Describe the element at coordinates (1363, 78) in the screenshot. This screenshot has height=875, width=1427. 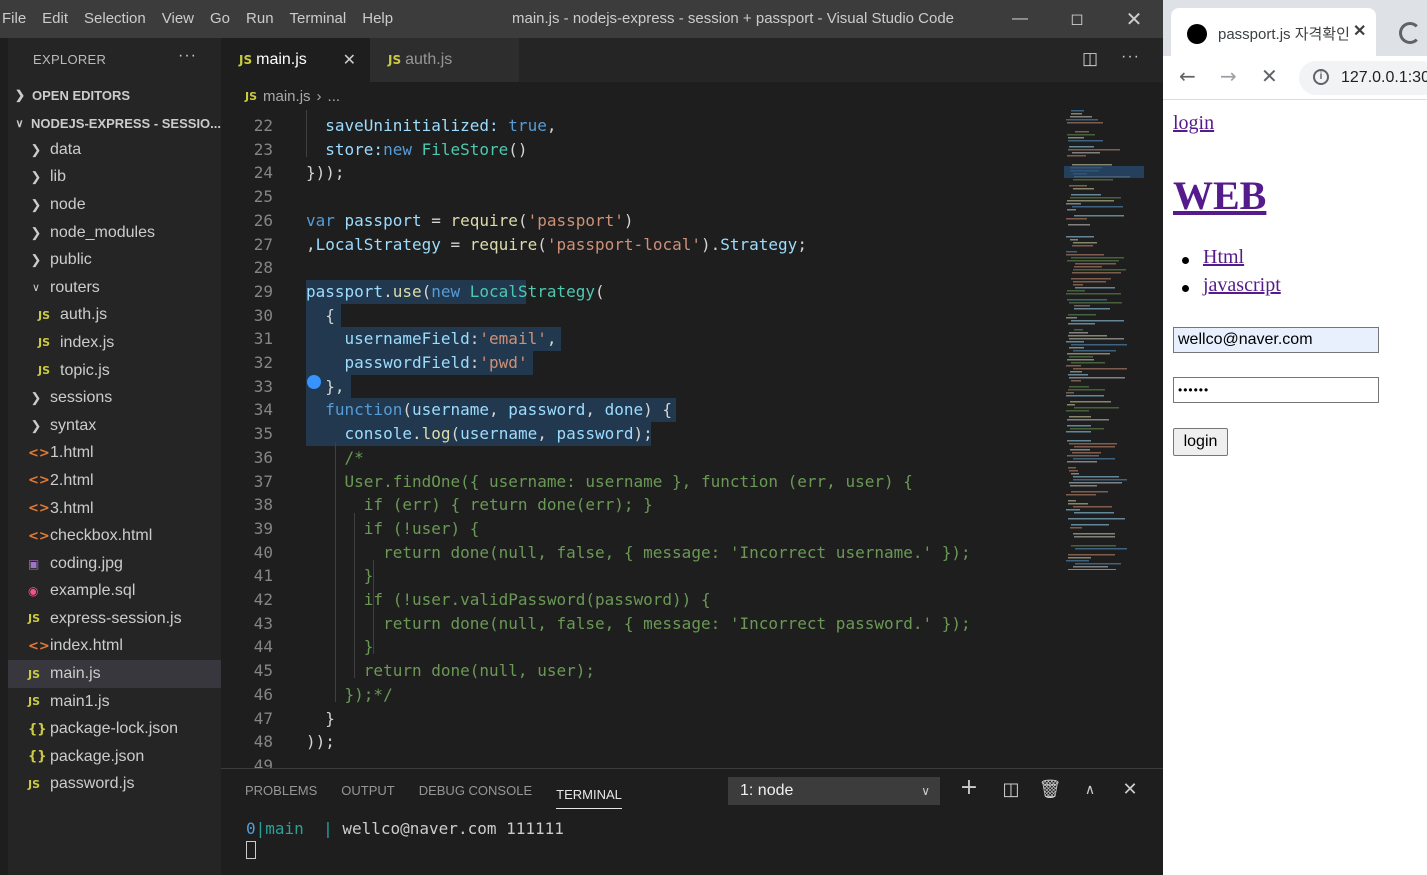
I see `address-bar: i 127.0.0.1:30` at that location.